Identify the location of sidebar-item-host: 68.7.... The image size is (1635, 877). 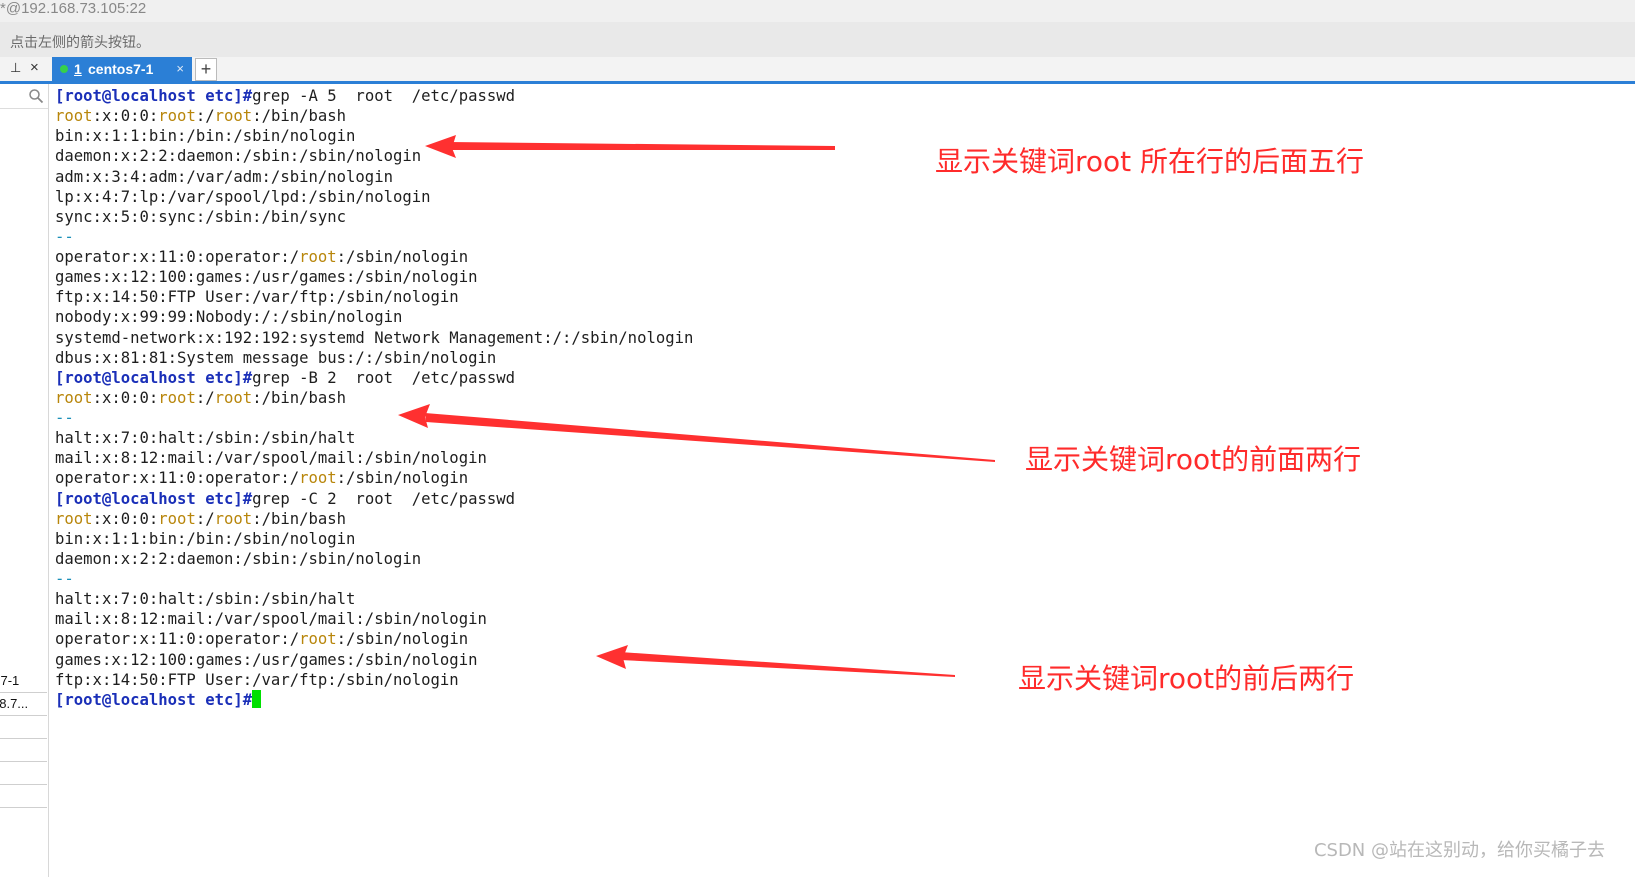
(23, 704).